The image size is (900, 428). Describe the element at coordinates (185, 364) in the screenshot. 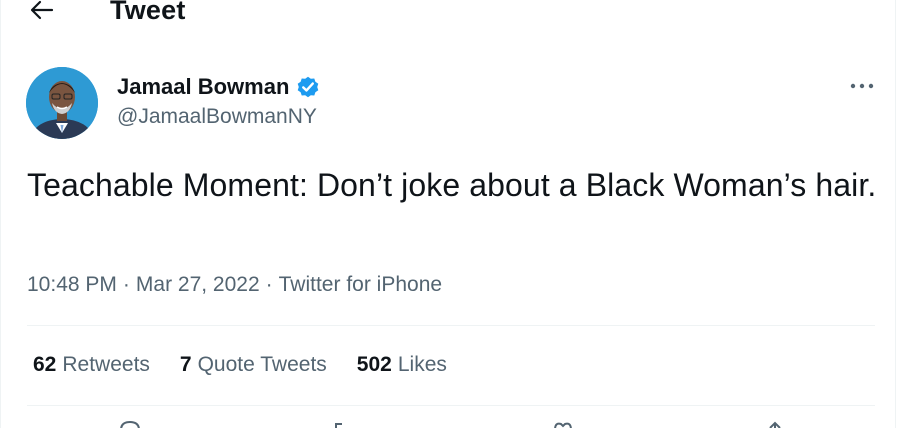

I see `quote-tweets-count: 7` at that location.